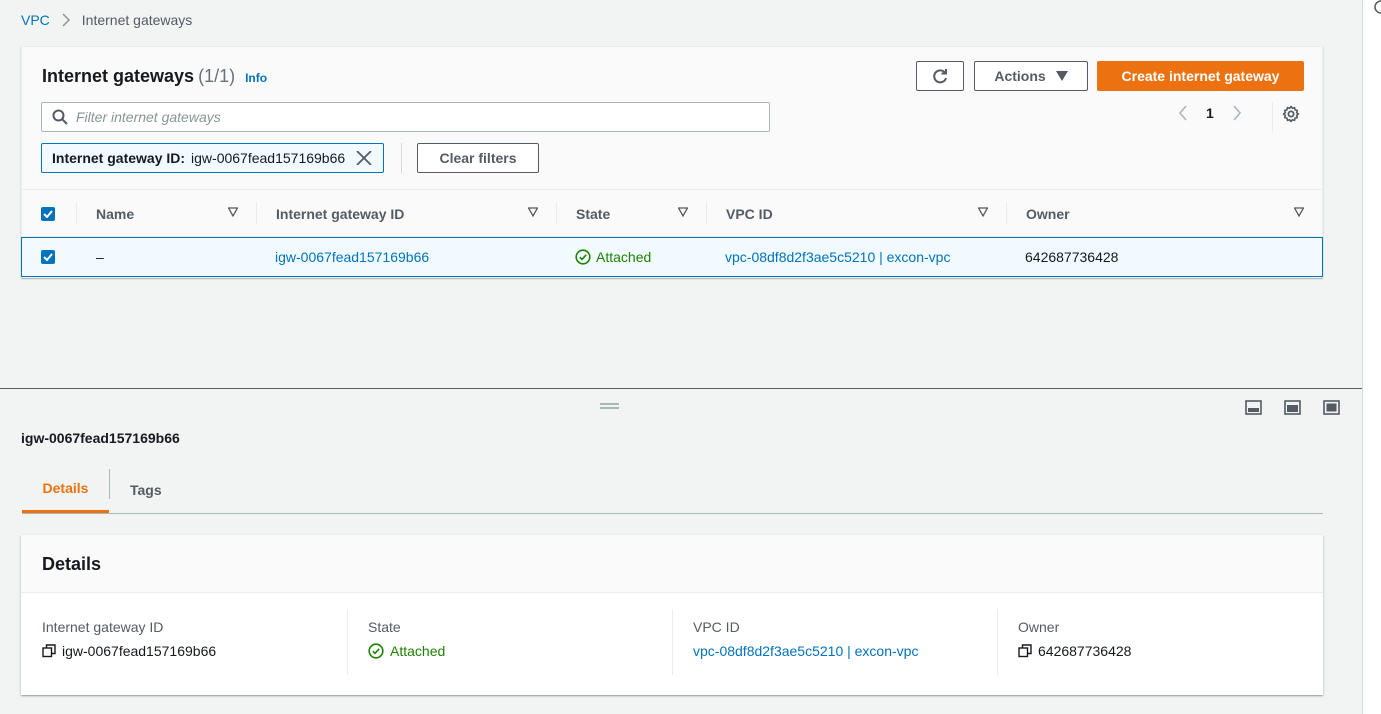 The width and height of the screenshot is (1381, 714). I want to click on create-internet-gateway-button: Create internet gateway, so click(1200, 76).